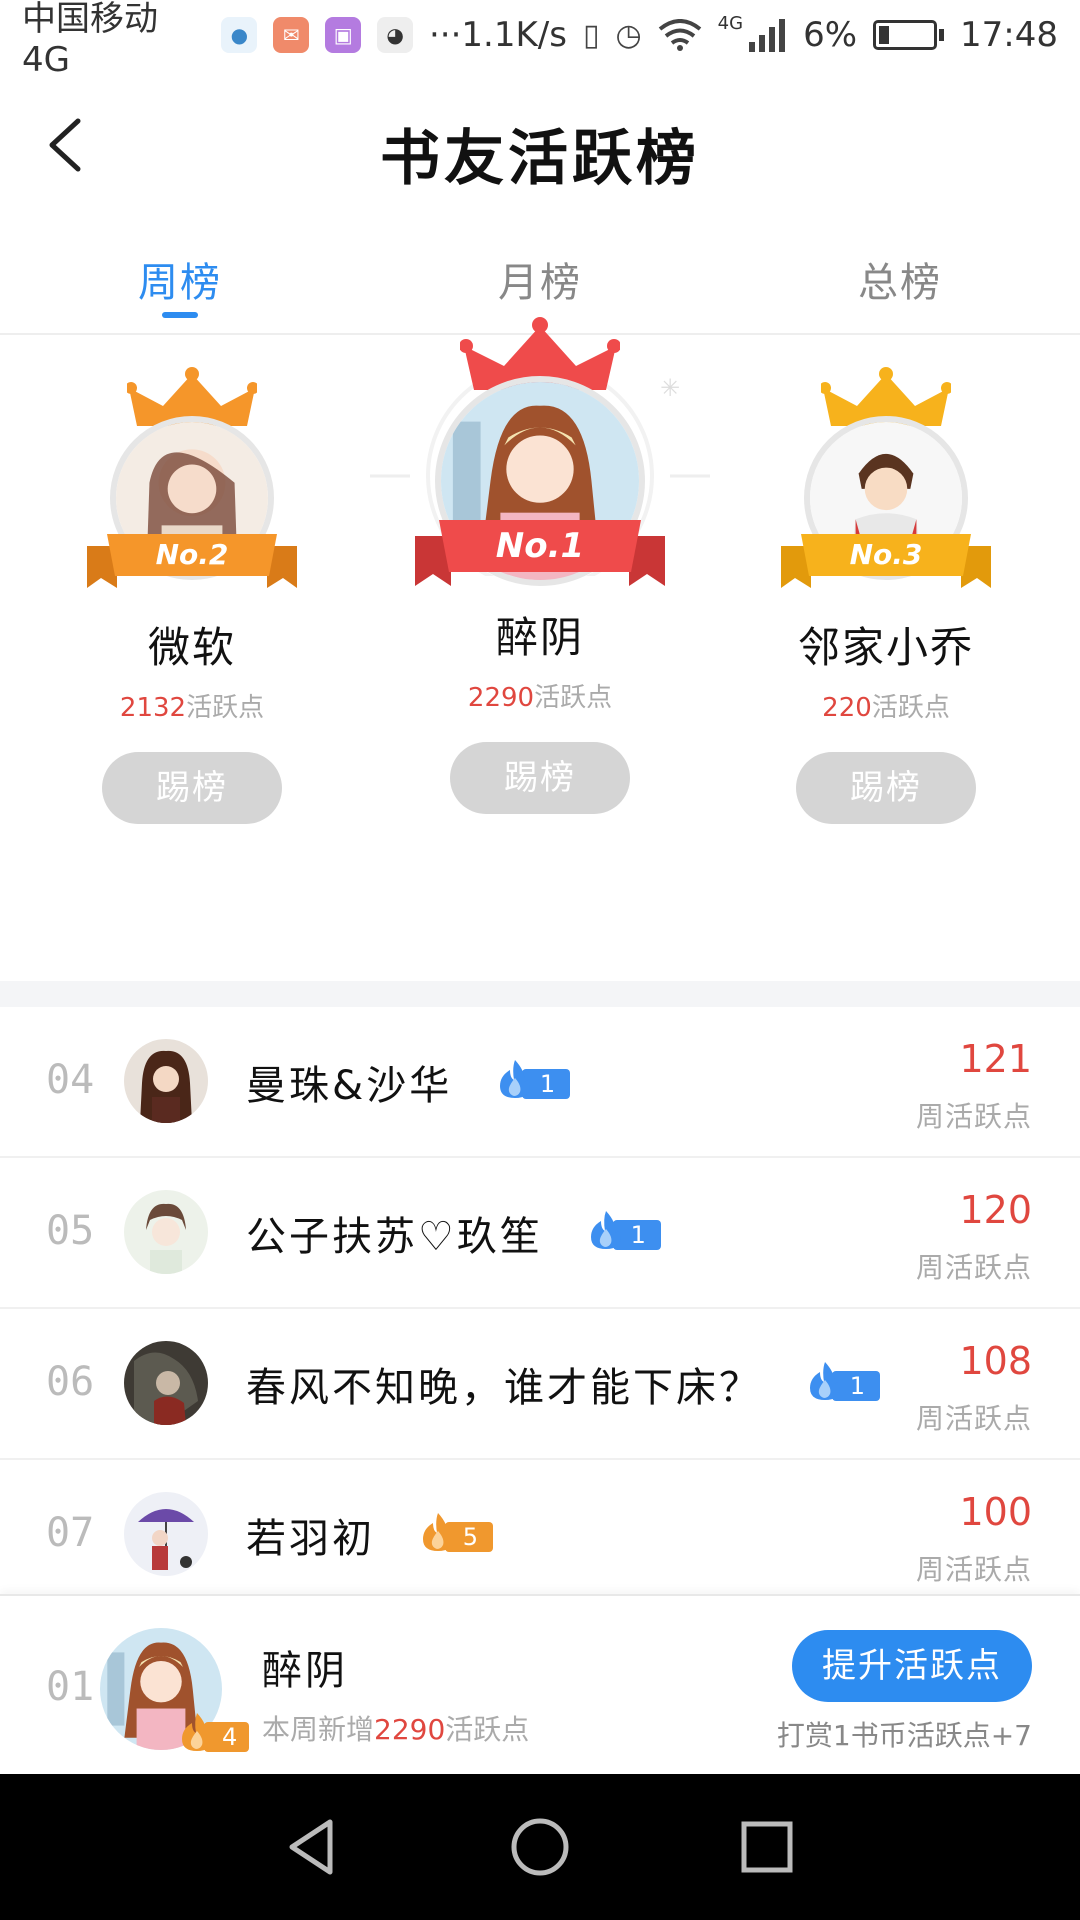 This screenshot has height=1920, width=1080. What do you see at coordinates (408, 1082) in the screenshot?
I see `user-name: 曼珠&沙华 1` at bounding box center [408, 1082].